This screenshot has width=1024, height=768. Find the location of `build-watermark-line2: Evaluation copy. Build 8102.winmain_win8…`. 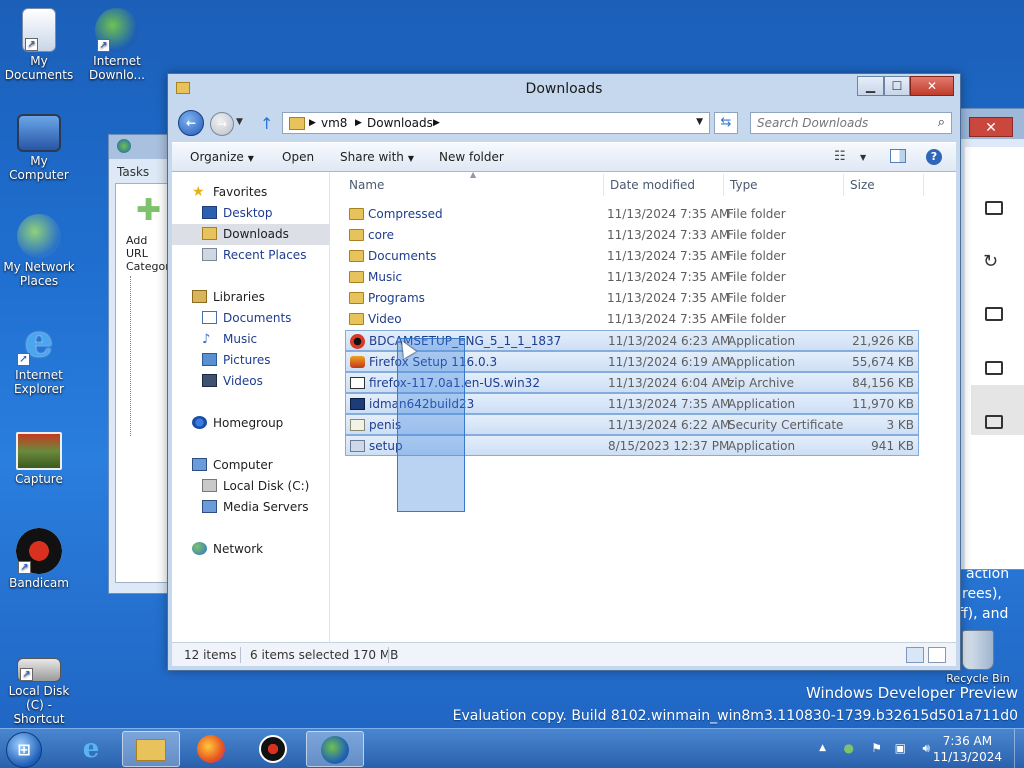

build-watermark-line2: Evaluation copy. Build 8102.winmain_win8… is located at coordinates (735, 716).